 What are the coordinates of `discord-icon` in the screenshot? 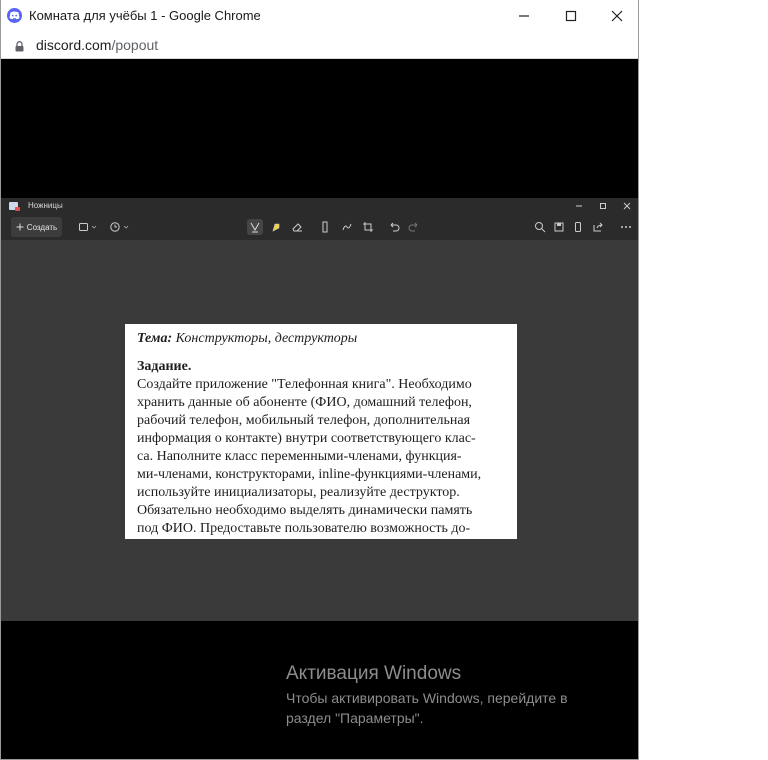 It's located at (14, 15).